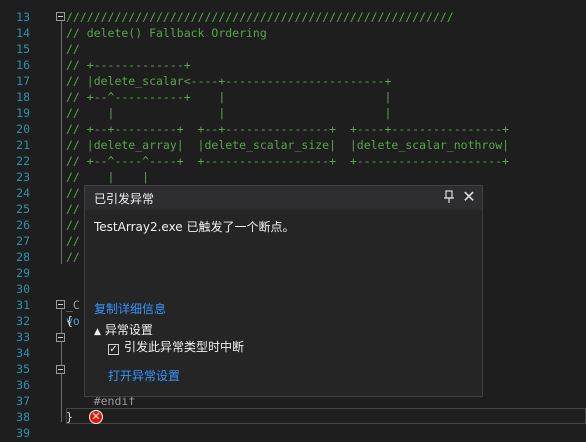  Describe the element at coordinates (23, 433) in the screenshot. I see `line-number: 39` at that location.